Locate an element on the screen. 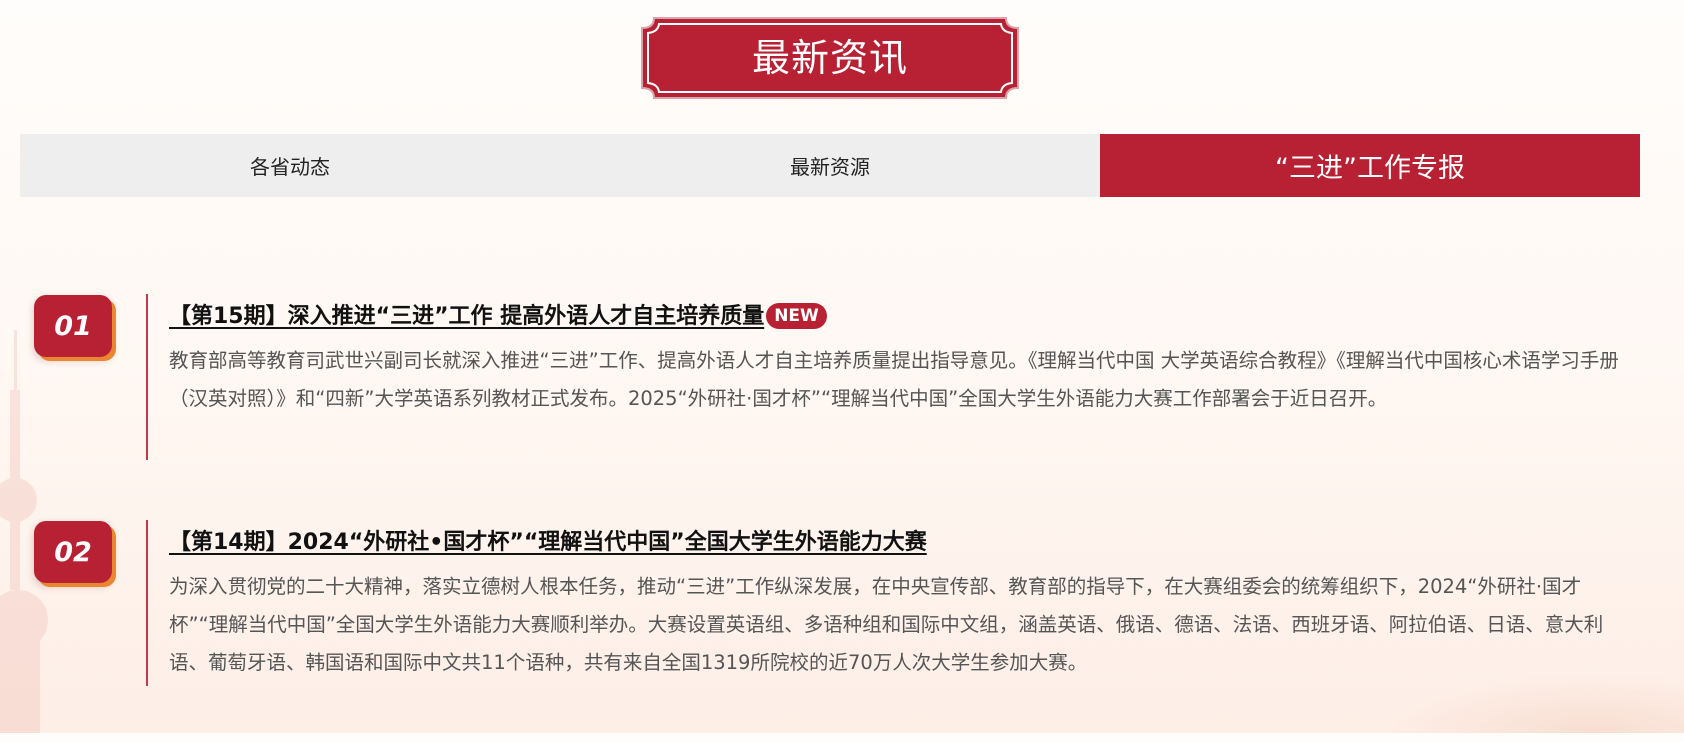  news-title-link: 【第14期】2024“外研社•国才杯”“理解当代中国”全国大学生外语能力大赛 is located at coordinates (548, 540).